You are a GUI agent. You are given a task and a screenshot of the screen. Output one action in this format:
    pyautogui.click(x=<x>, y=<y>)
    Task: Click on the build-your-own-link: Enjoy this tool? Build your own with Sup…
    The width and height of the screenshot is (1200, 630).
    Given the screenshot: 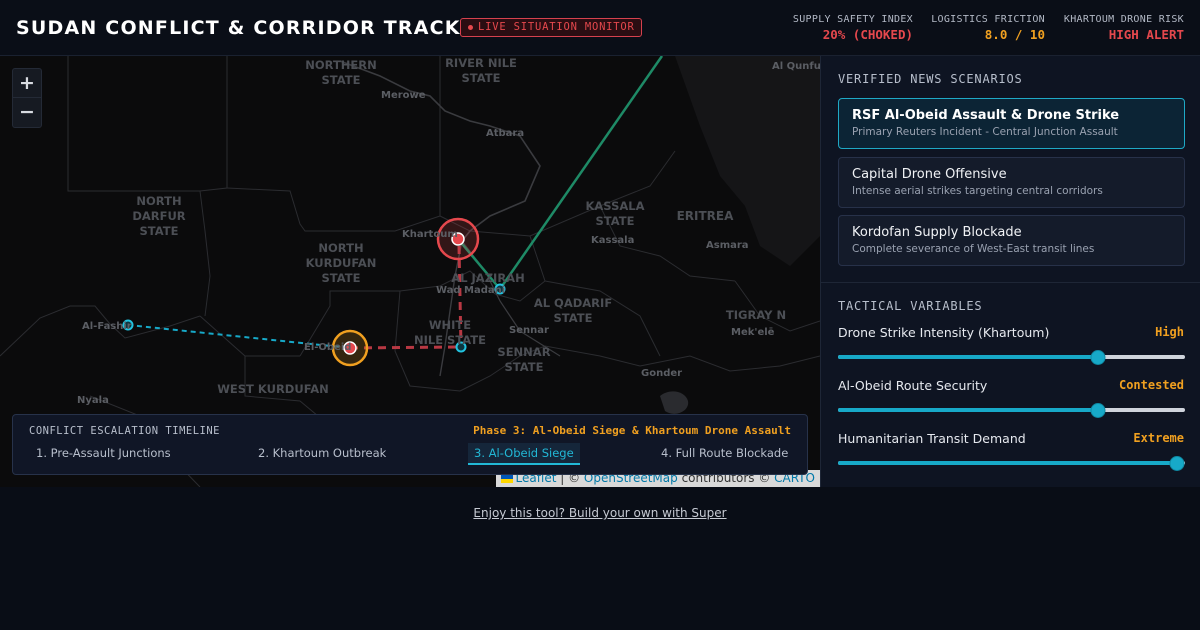 What is the action you would take?
    pyautogui.click(x=599, y=513)
    